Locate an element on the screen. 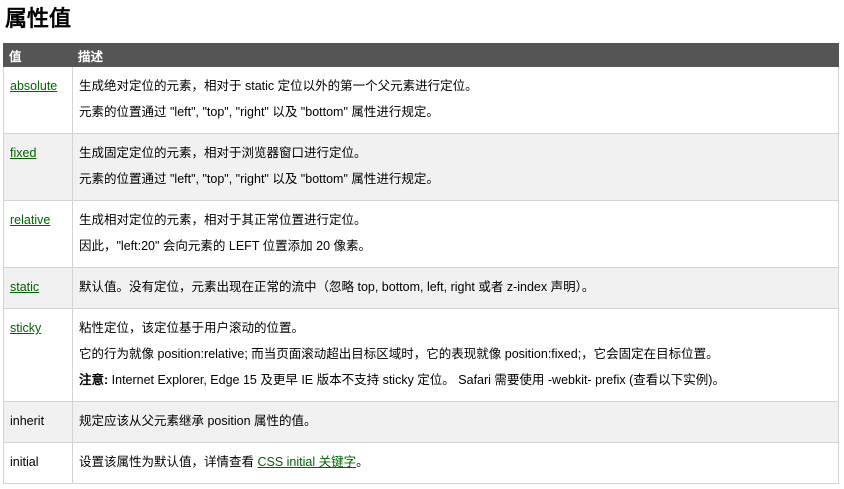 This screenshot has width=844, height=489. table-row: inherit 规定应该从父元素继承 position 属性的值。 is located at coordinates (421, 422).